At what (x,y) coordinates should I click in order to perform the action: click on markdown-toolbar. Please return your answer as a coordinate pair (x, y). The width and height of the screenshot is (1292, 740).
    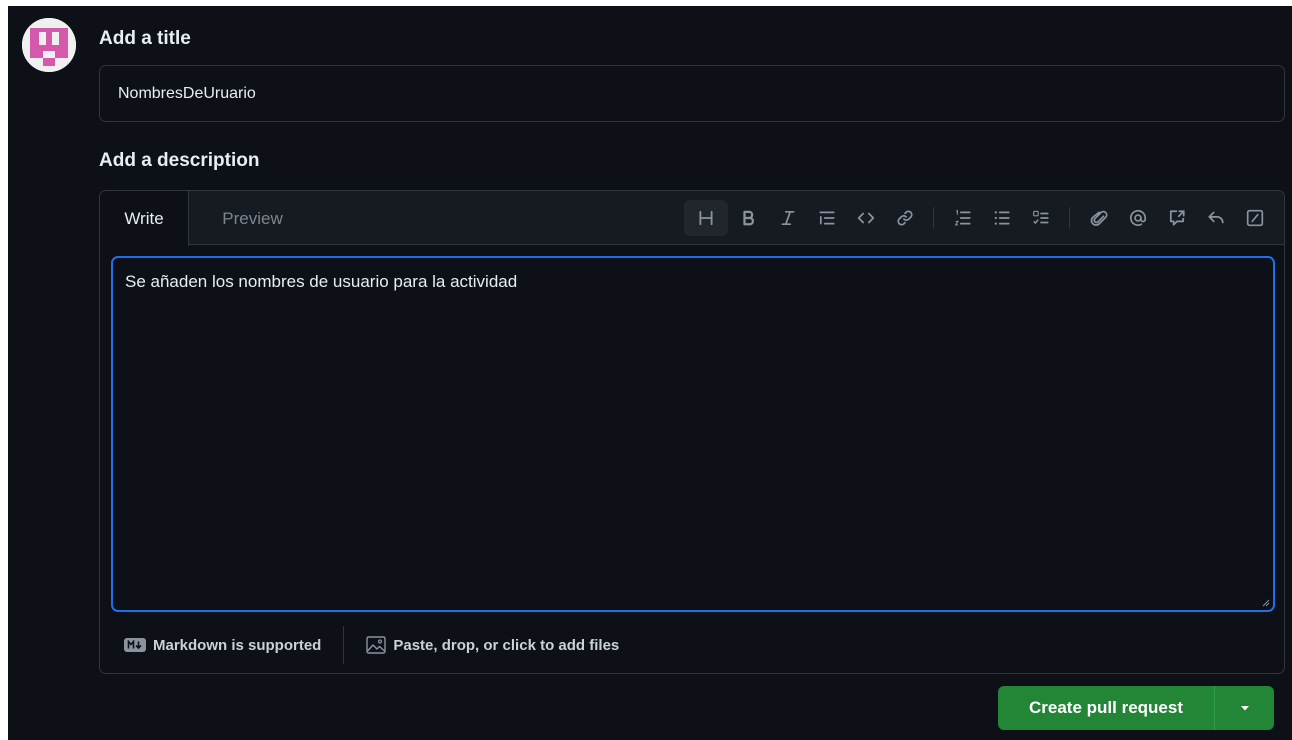
    Looking at the image, I should click on (978, 218).